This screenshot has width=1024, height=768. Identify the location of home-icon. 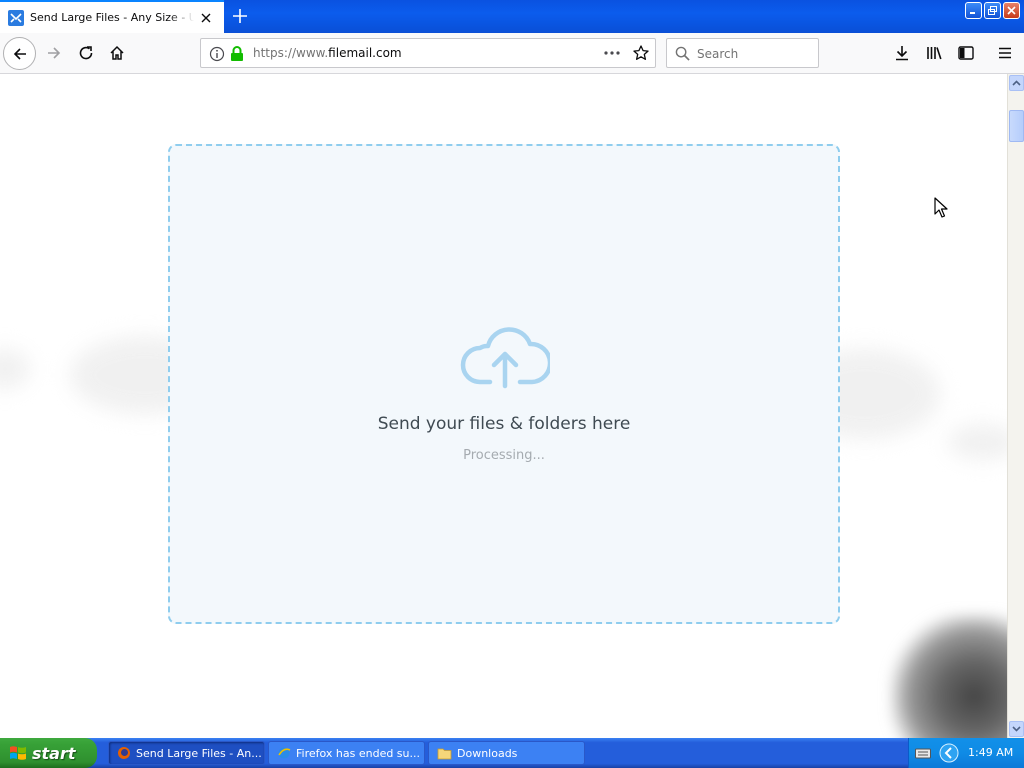
(117, 52).